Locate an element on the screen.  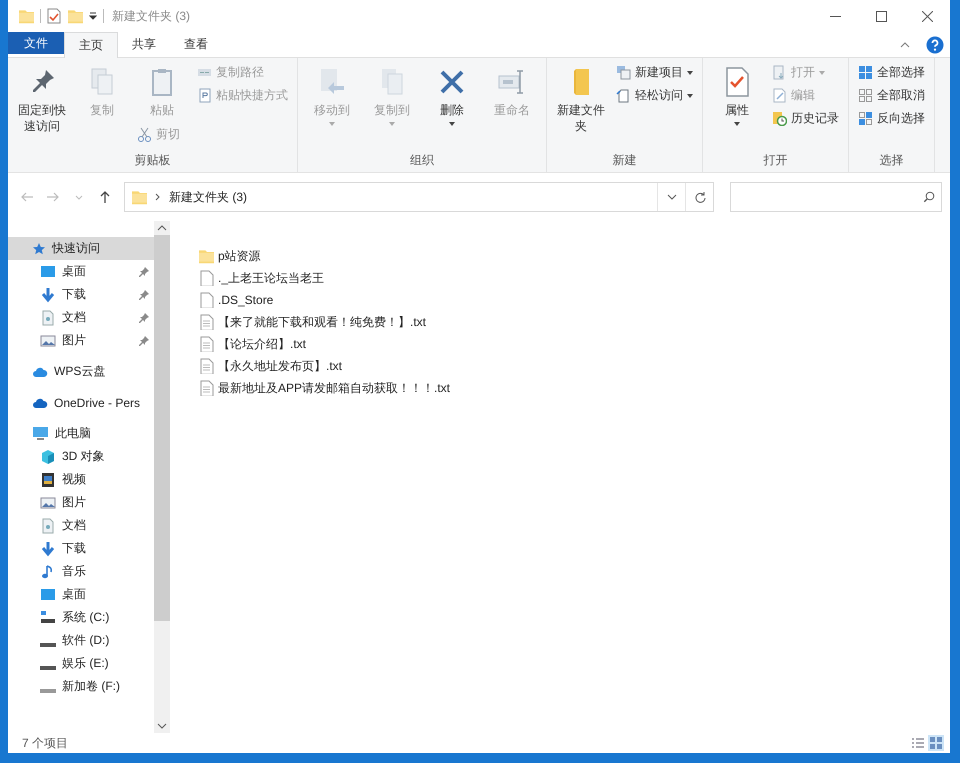
file-item: p站资源 is located at coordinates (229, 256).